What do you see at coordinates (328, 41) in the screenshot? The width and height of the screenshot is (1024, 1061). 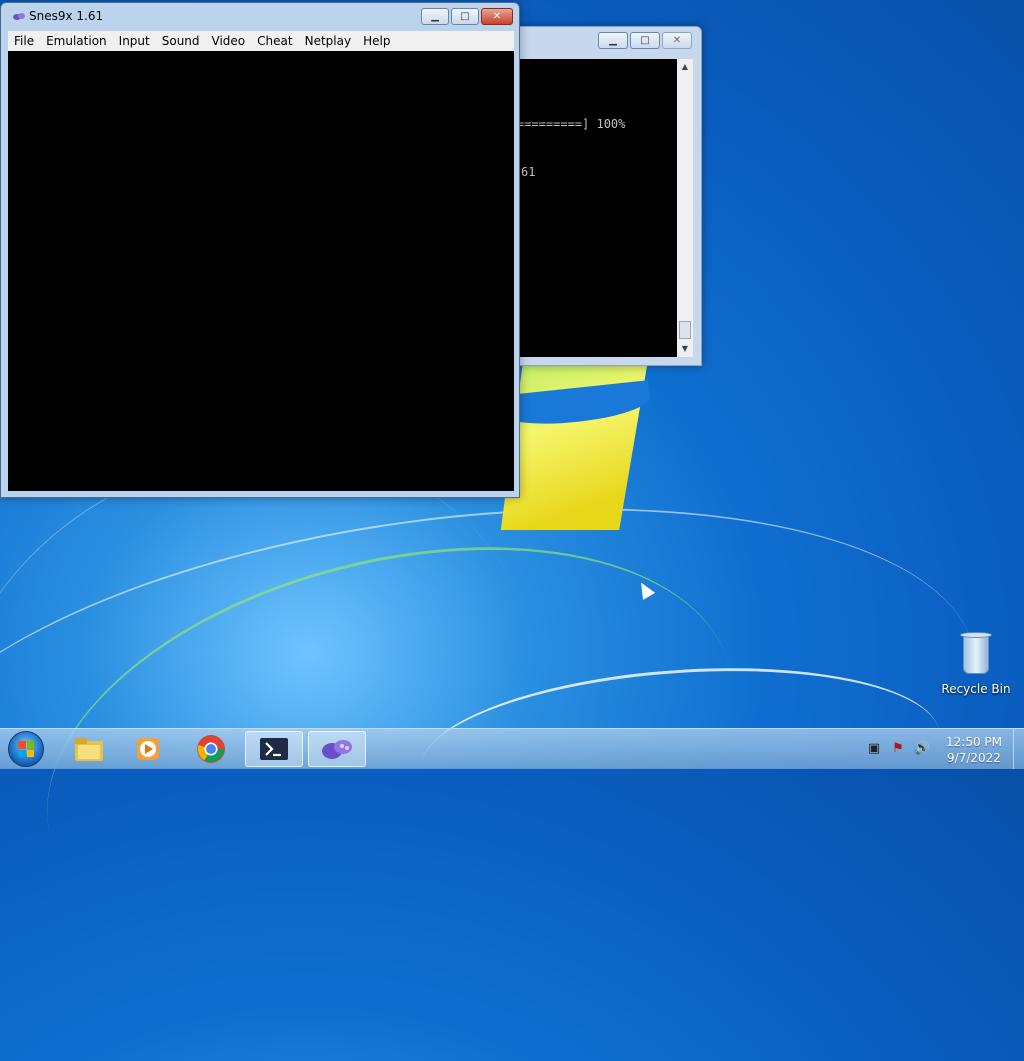 I see `menu-netplay: Netplay` at bounding box center [328, 41].